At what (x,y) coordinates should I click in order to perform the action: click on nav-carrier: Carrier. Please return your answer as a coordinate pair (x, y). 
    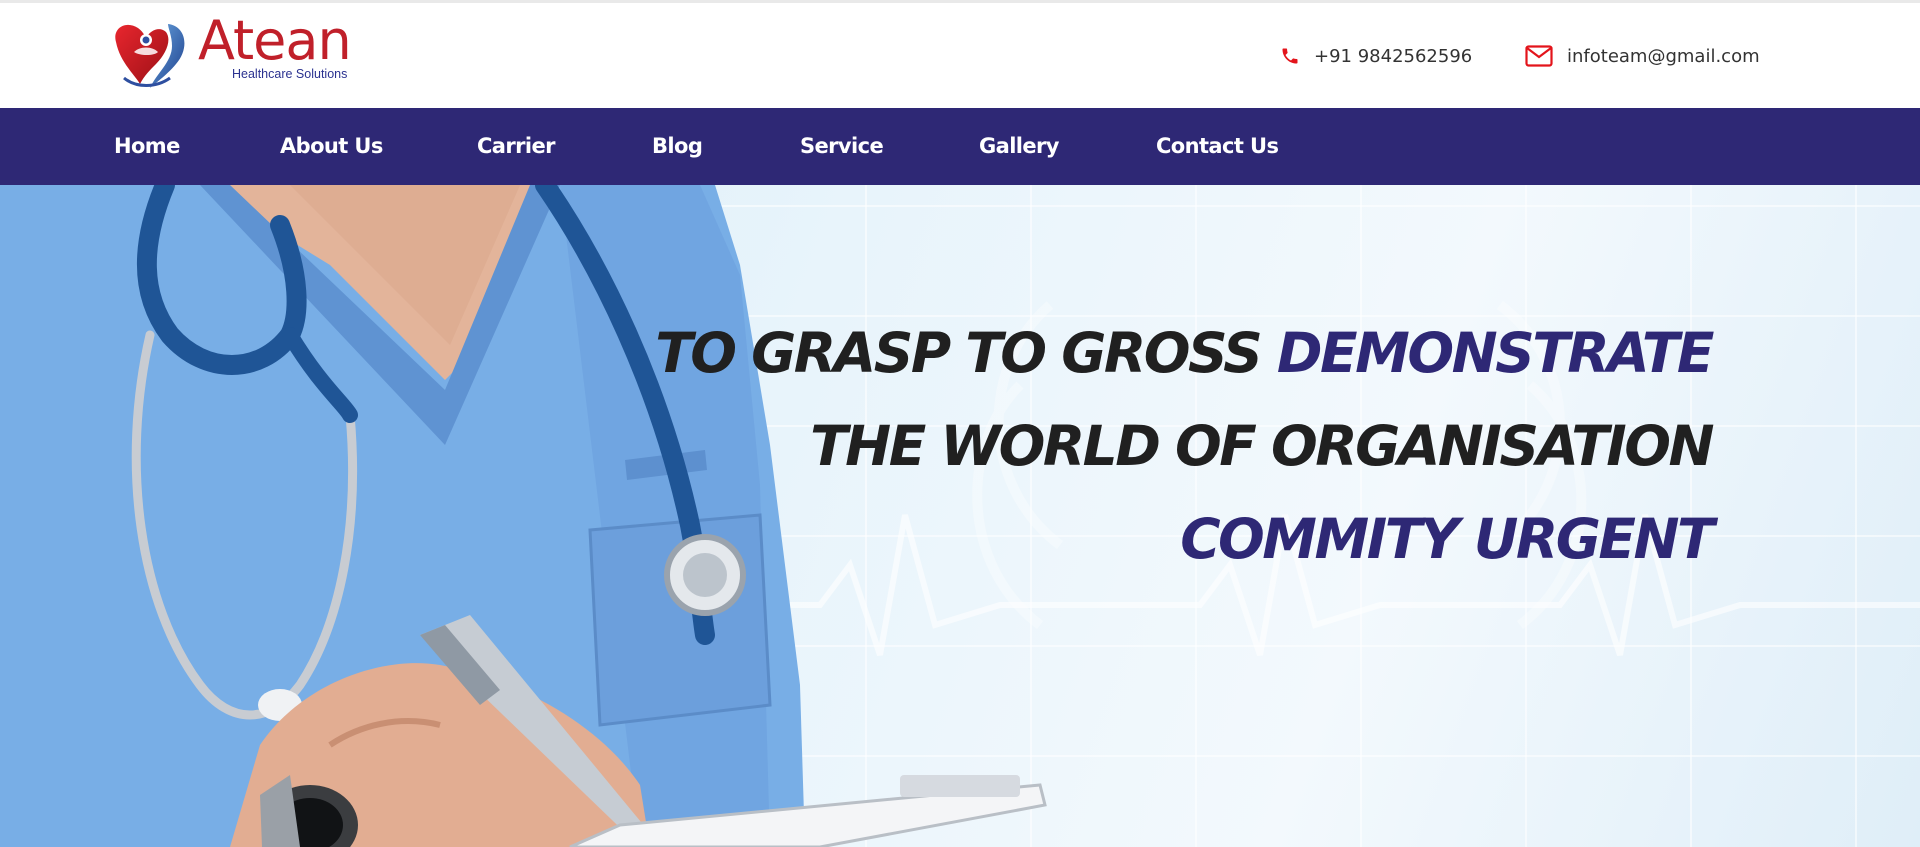
    Looking at the image, I should click on (516, 146).